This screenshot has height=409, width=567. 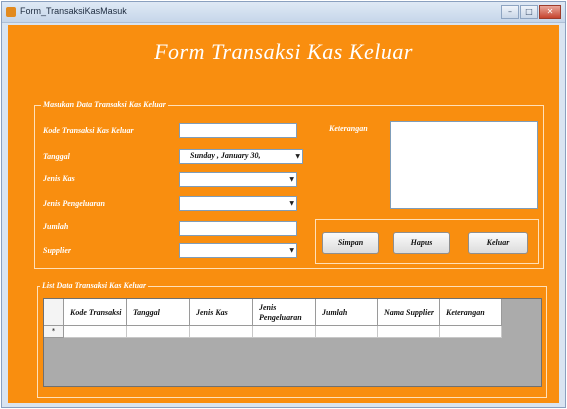 I want to click on hapus-button: Hapus, so click(x=421, y=243).